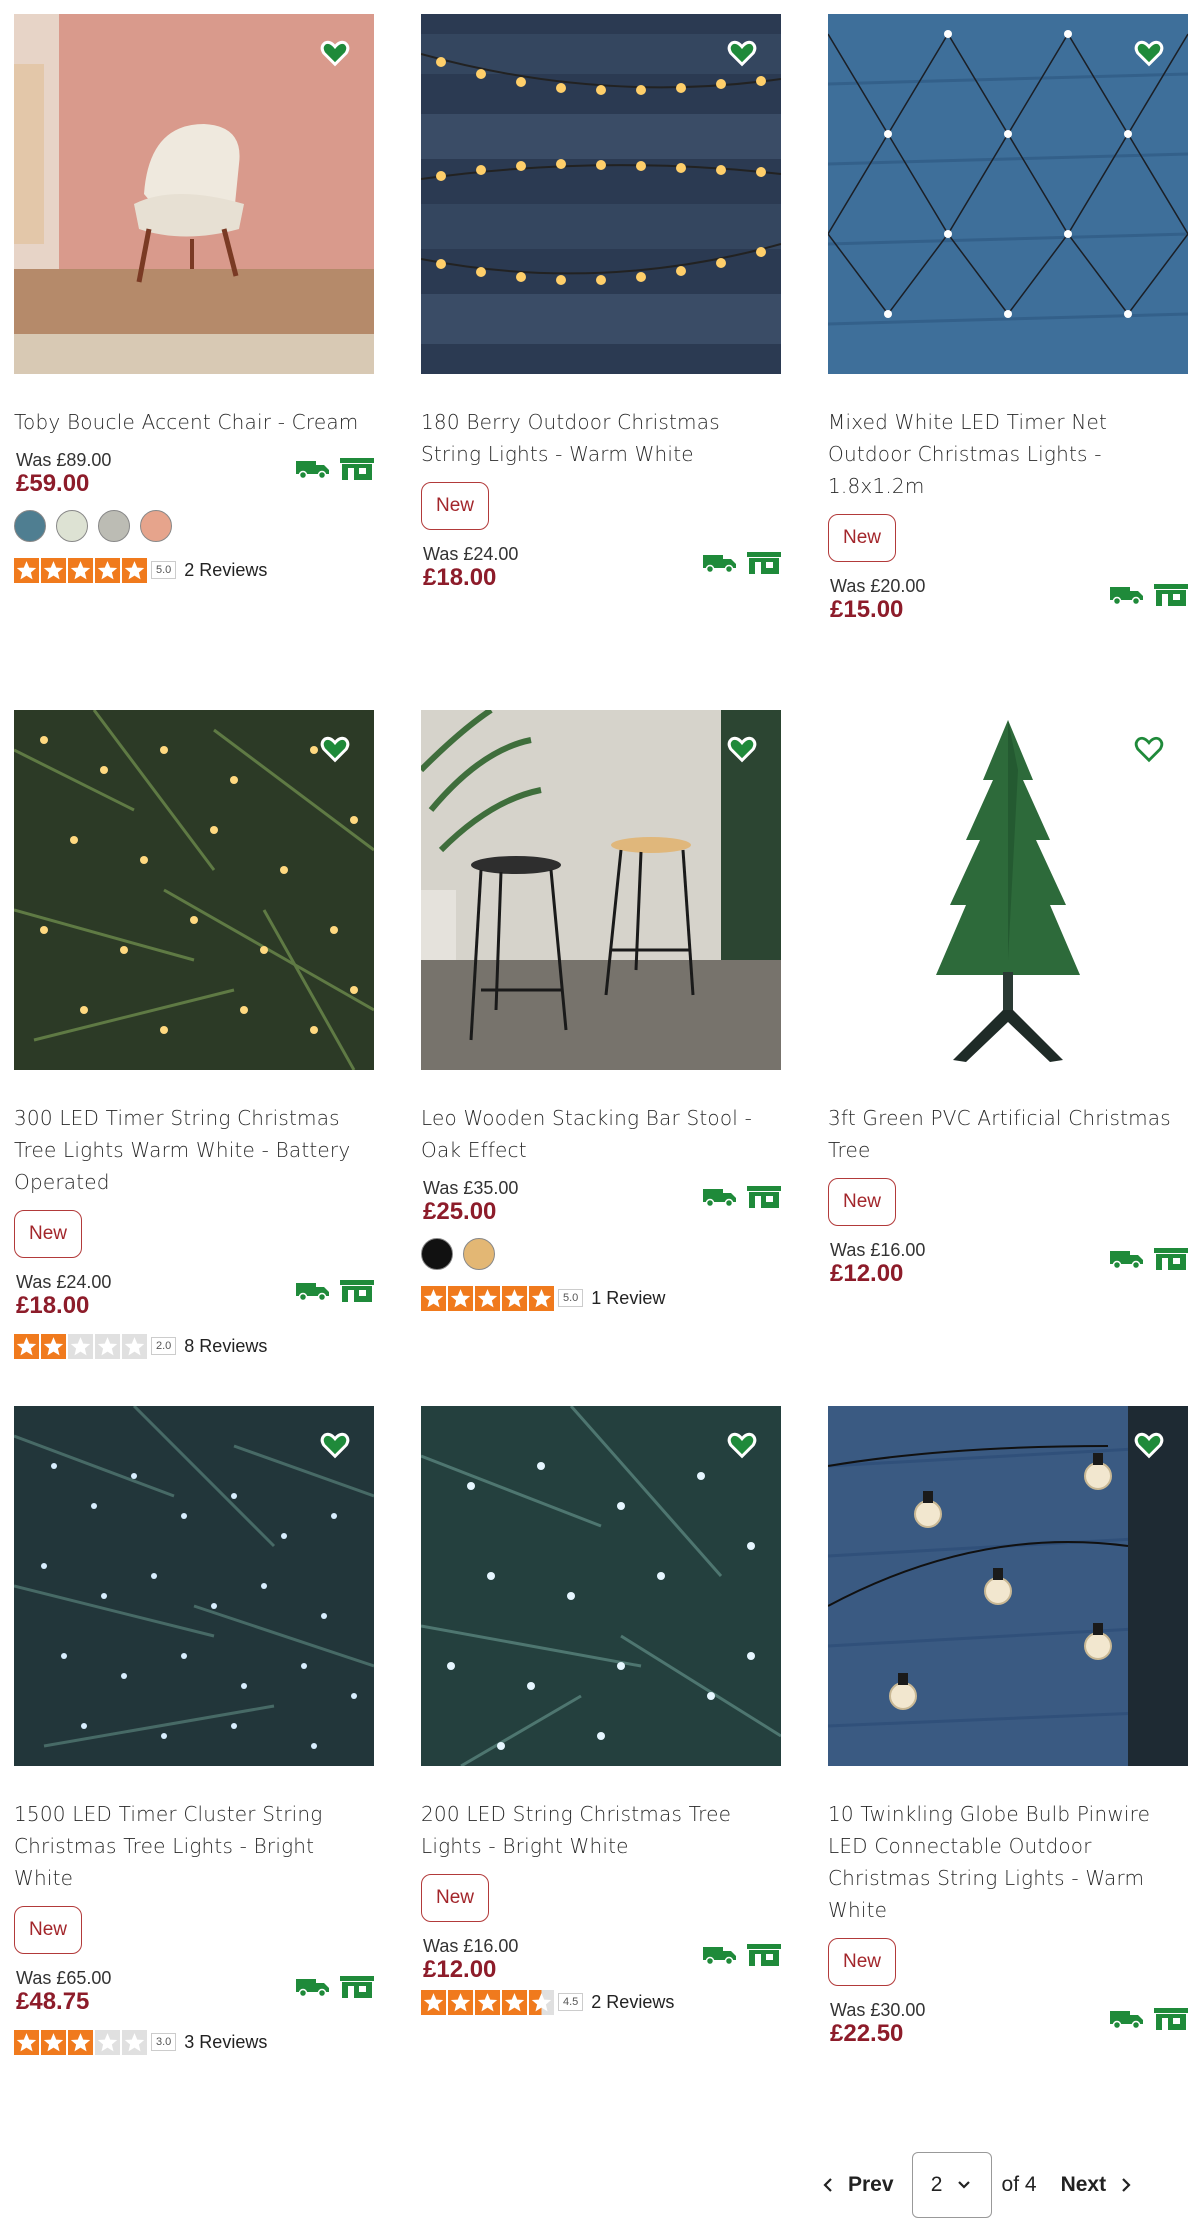  What do you see at coordinates (194, 422) in the screenshot?
I see `product-title: Toby Boucle Accent Chair - Cream` at bounding box center [194, 422].